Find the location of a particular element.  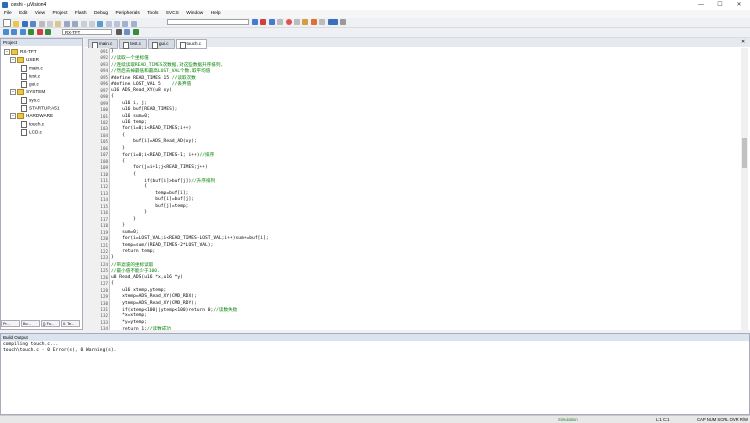

menu-flash: Flash is located at coordinates (81, 14).